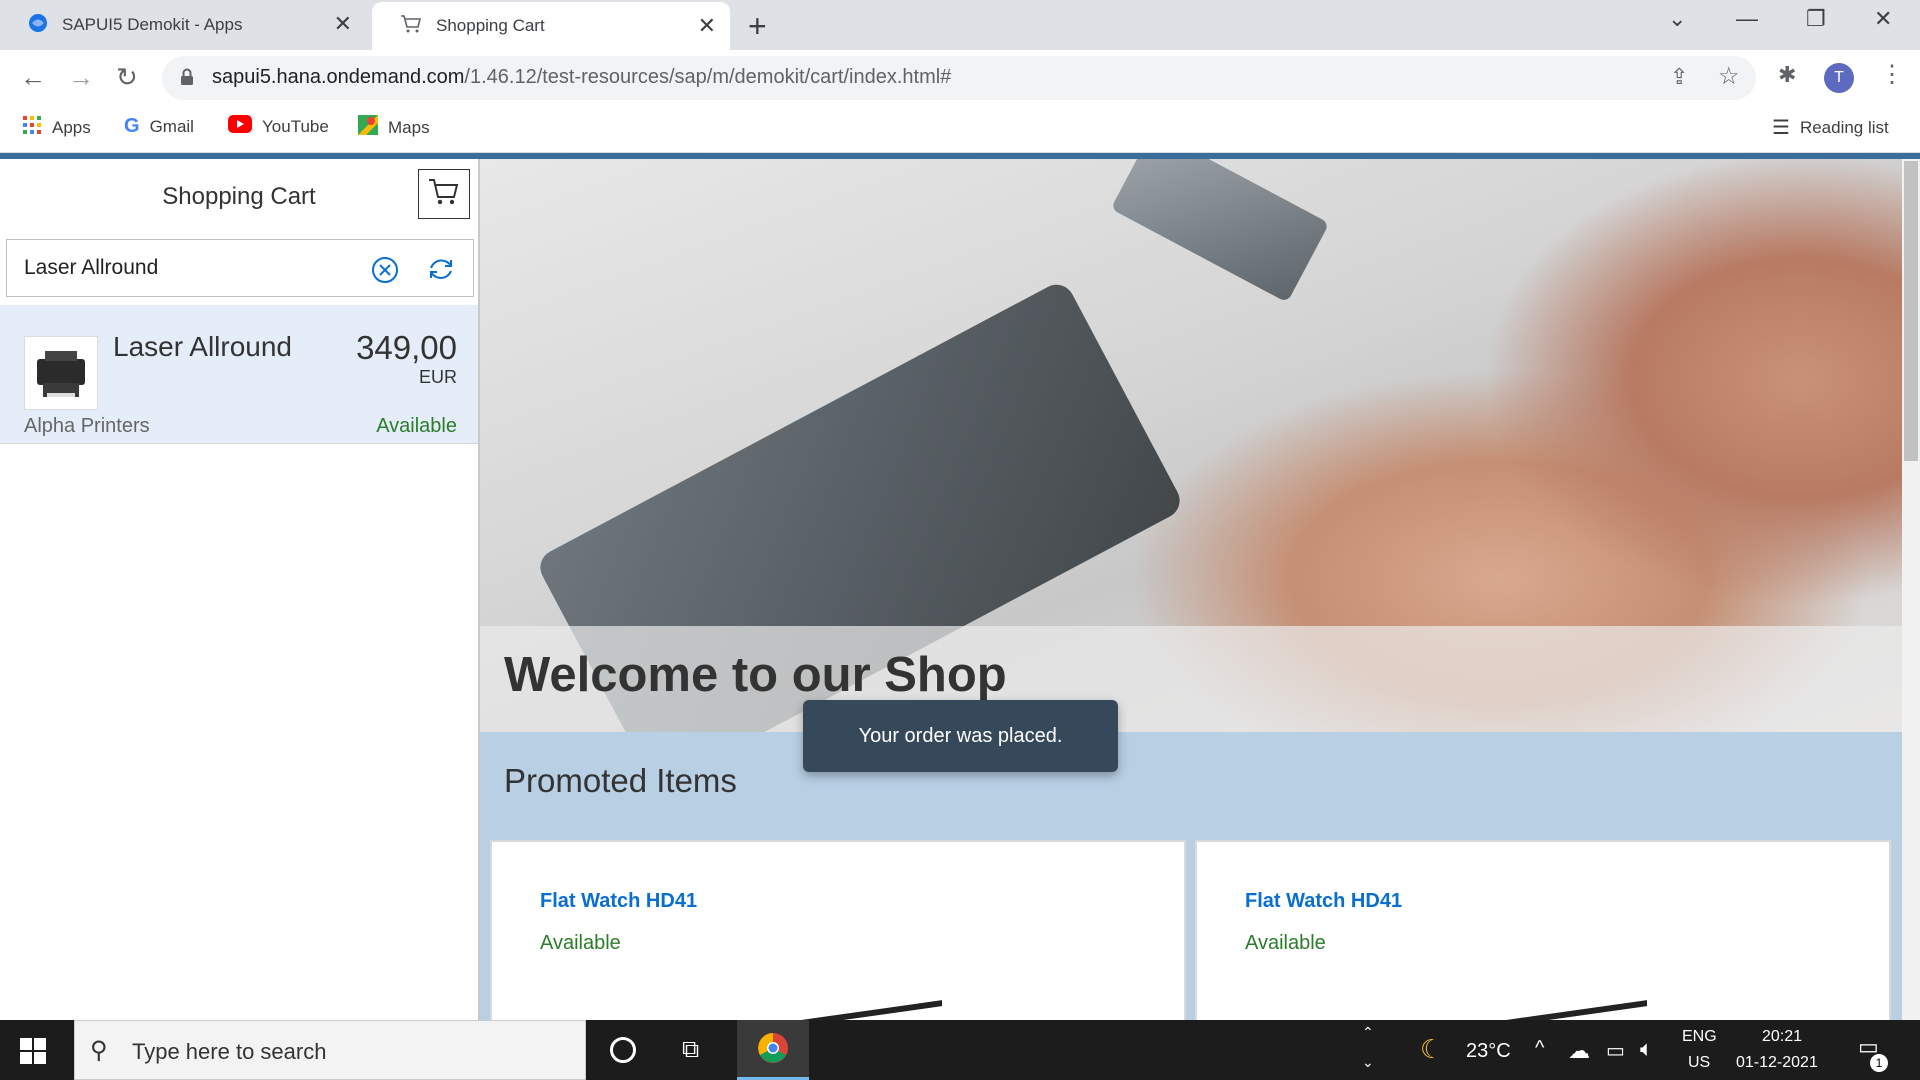 This screenshot has width=1920, height=1080. Describe the element at coordinates (1777, 1063) in the screenshot. I see `clock-date: 01-12-2021` at that location.